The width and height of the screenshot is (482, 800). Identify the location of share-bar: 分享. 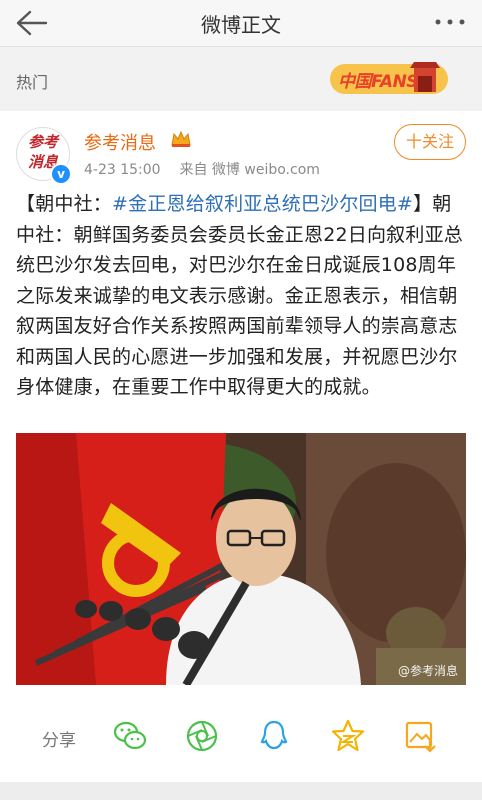
(241, 738).